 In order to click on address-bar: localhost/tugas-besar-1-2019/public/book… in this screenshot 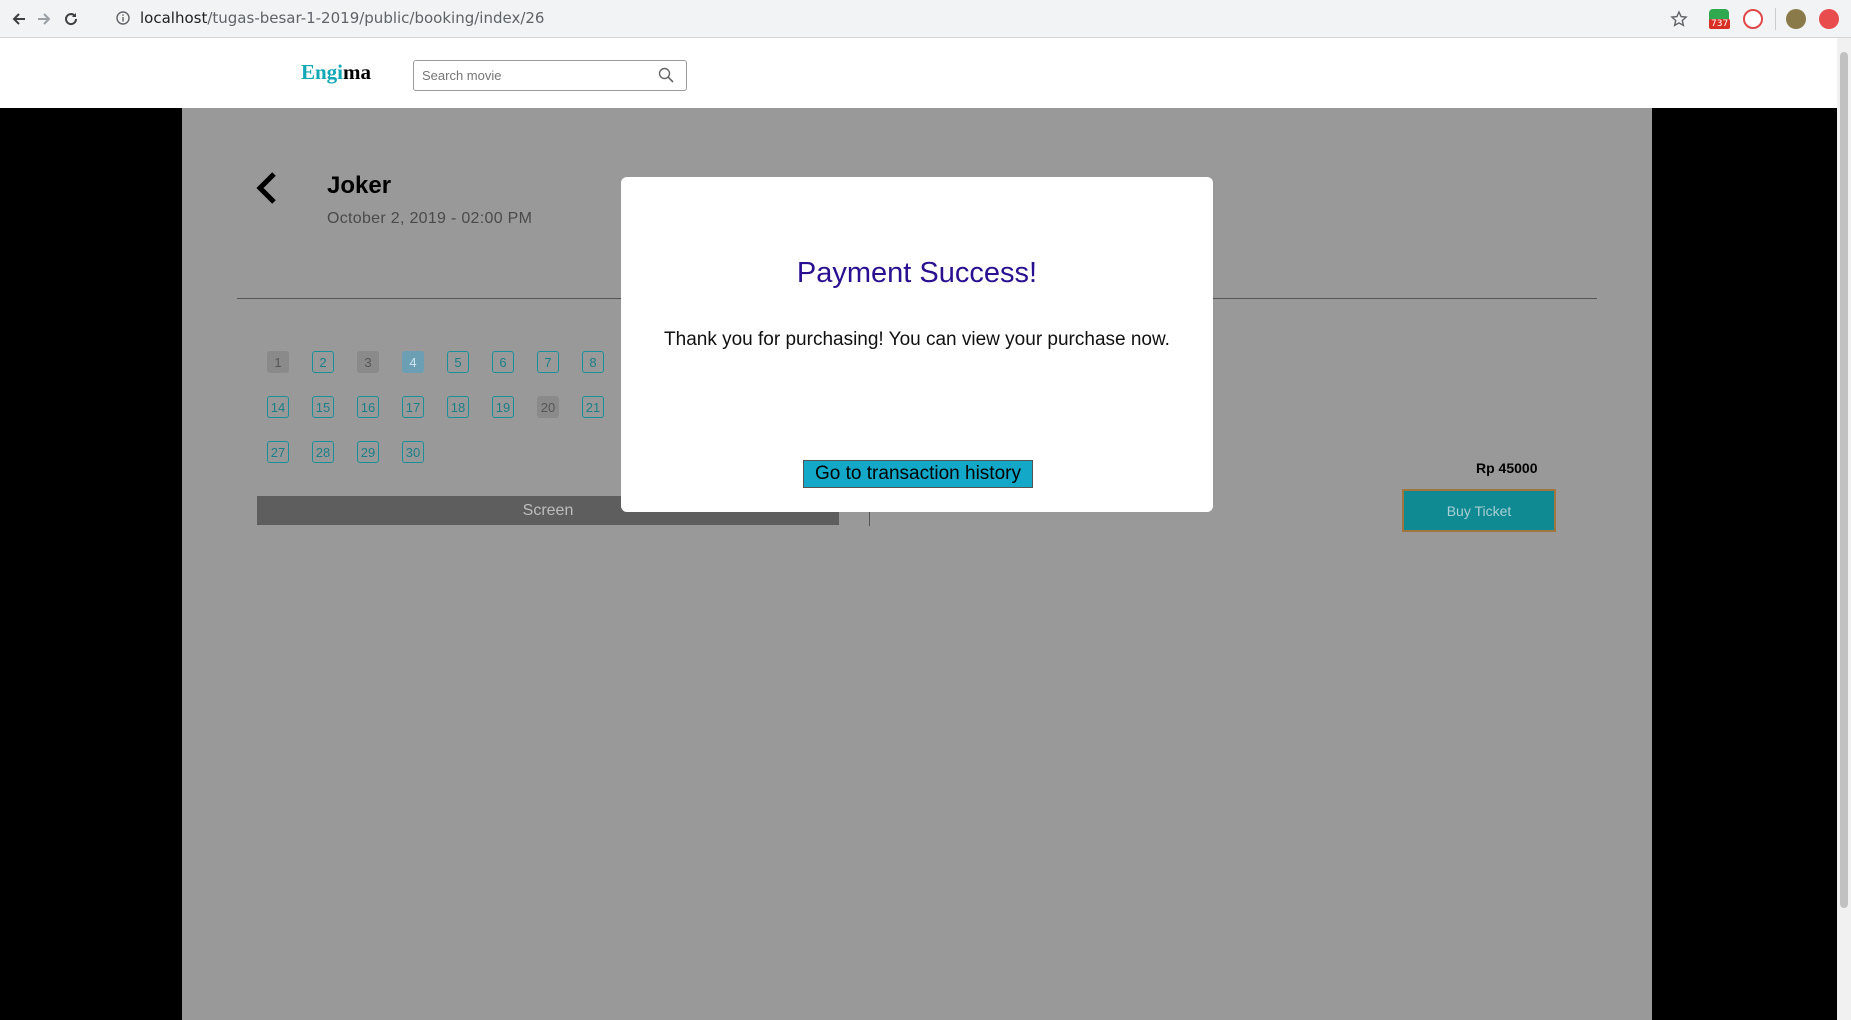, I will do `click(342, 18)`.